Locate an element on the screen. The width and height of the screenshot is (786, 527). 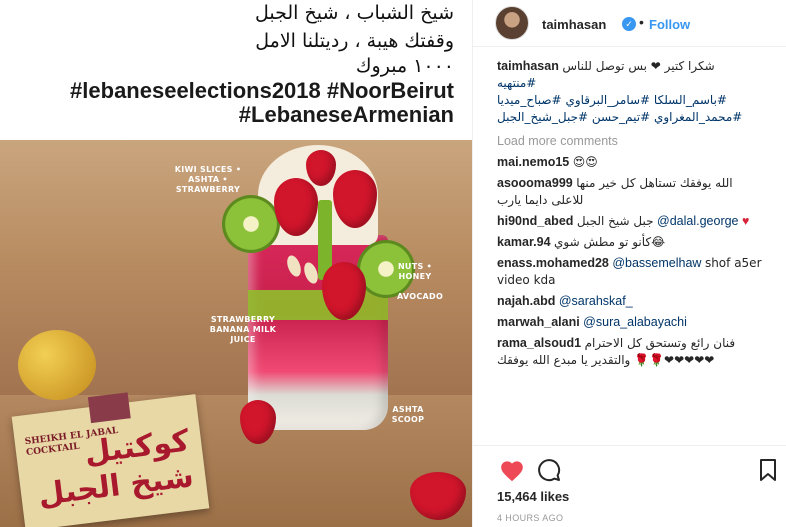
label-tape is located at coordinates (109, 408).